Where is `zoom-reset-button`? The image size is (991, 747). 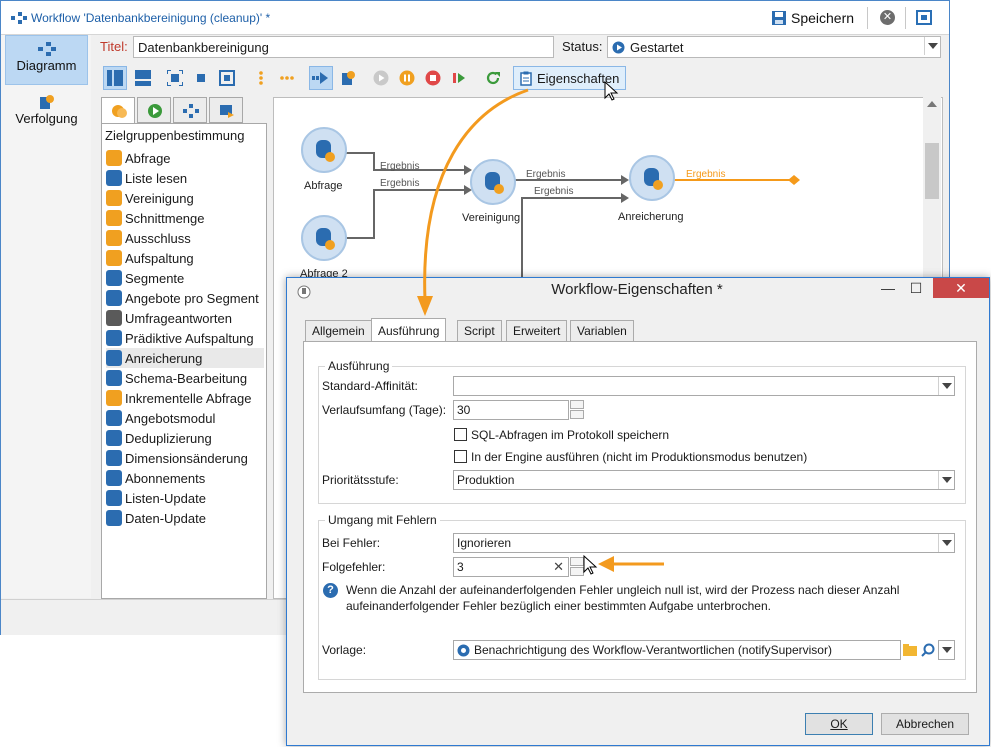
zoom-reset-button is located at coordinates (201, 78).